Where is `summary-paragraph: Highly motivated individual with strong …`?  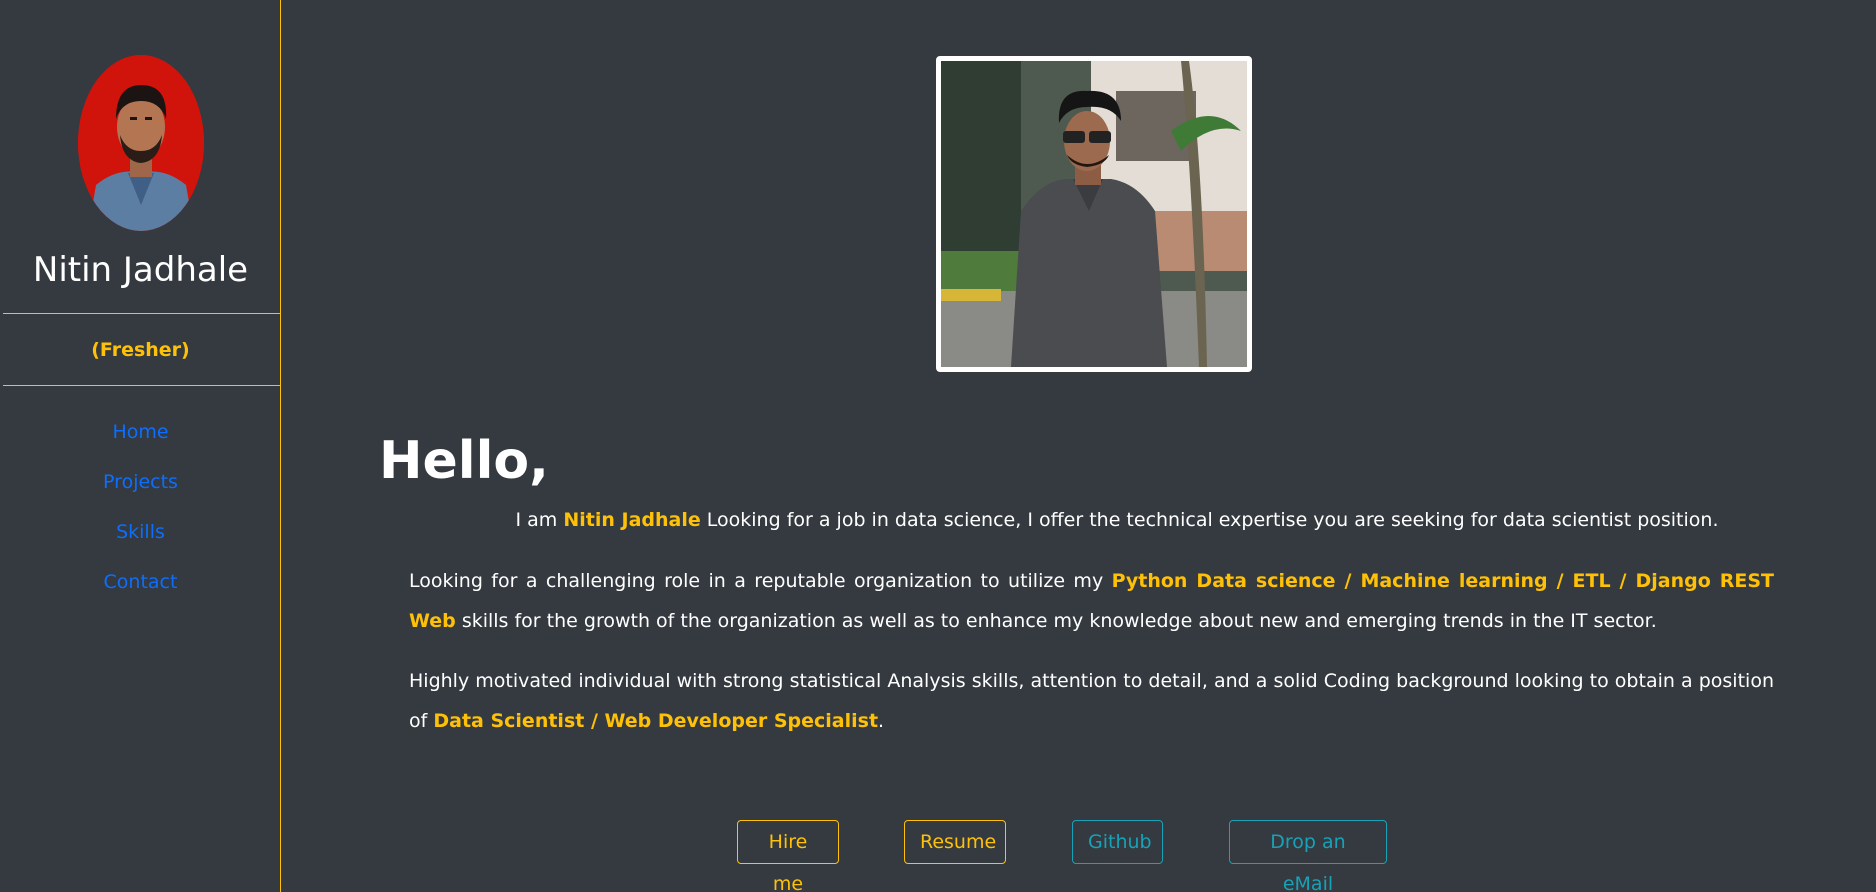 summary-paragraph: Highly motivated individual with strong … is located at coordinates (1091, 701).